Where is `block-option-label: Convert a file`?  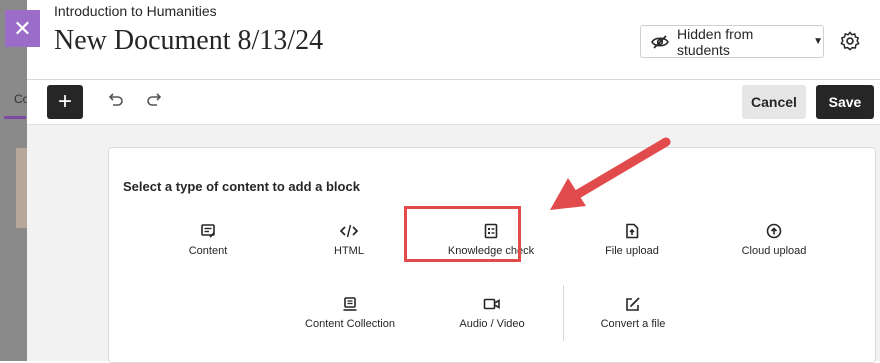
block-option-label: Convert a file is located at coordinates (633, 324).